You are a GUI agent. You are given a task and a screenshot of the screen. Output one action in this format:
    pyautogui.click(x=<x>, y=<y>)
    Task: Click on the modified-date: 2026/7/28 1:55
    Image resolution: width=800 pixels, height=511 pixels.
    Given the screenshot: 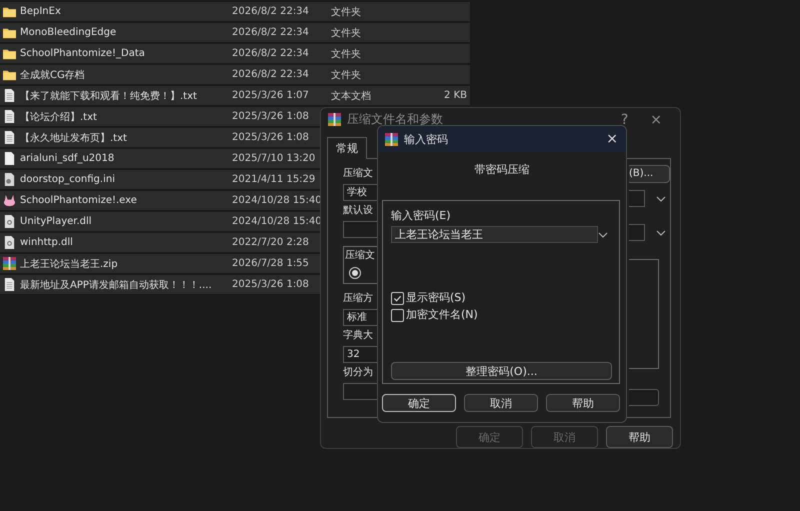 What is the action you would take?
    pyautogui.click(x=271, y=263)
    